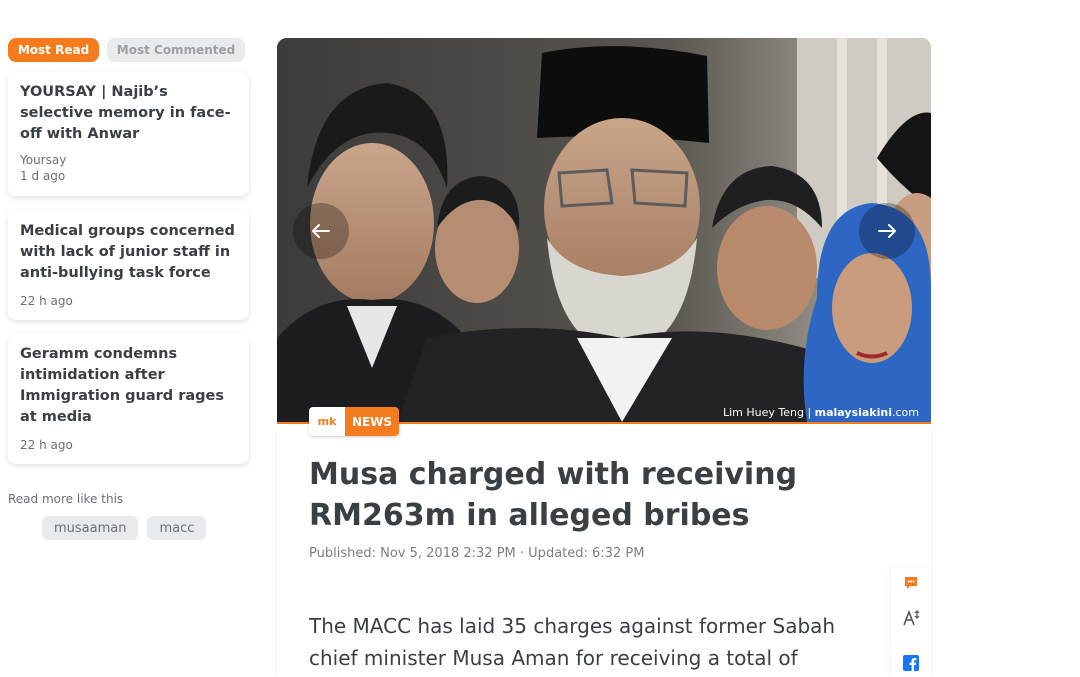 Image resolution: width=1080 pixels, height=677 pixels. What do you see at coordinates (558, 553) in the screenshot?
I see `updated-label: Updated:` at bounding box center [558, 553].